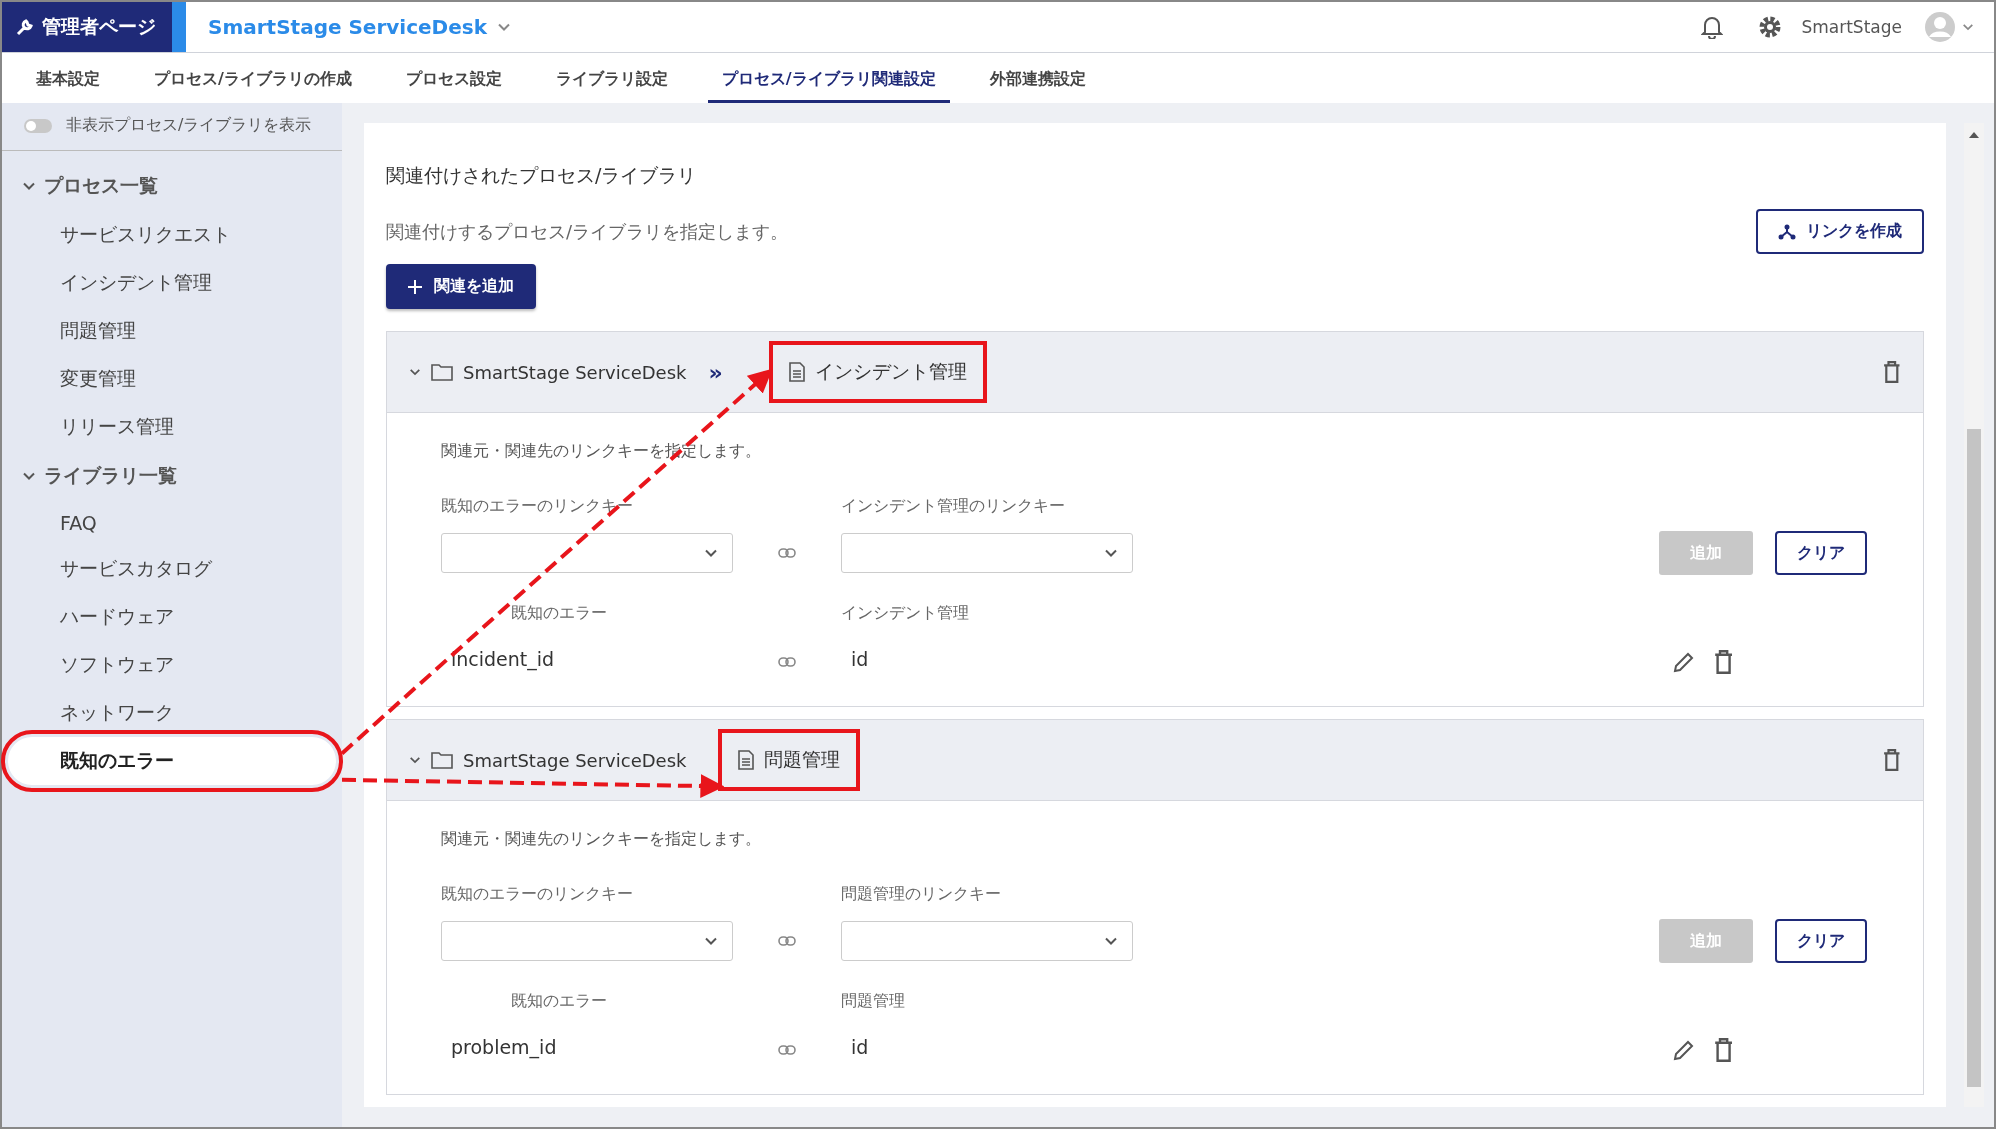 The image size is (1996, 1129). What do you see at coordinates (461, 286) in the screenshot?
I see `add-relation-button: 関連を追加` at bounding box center [461, 286].